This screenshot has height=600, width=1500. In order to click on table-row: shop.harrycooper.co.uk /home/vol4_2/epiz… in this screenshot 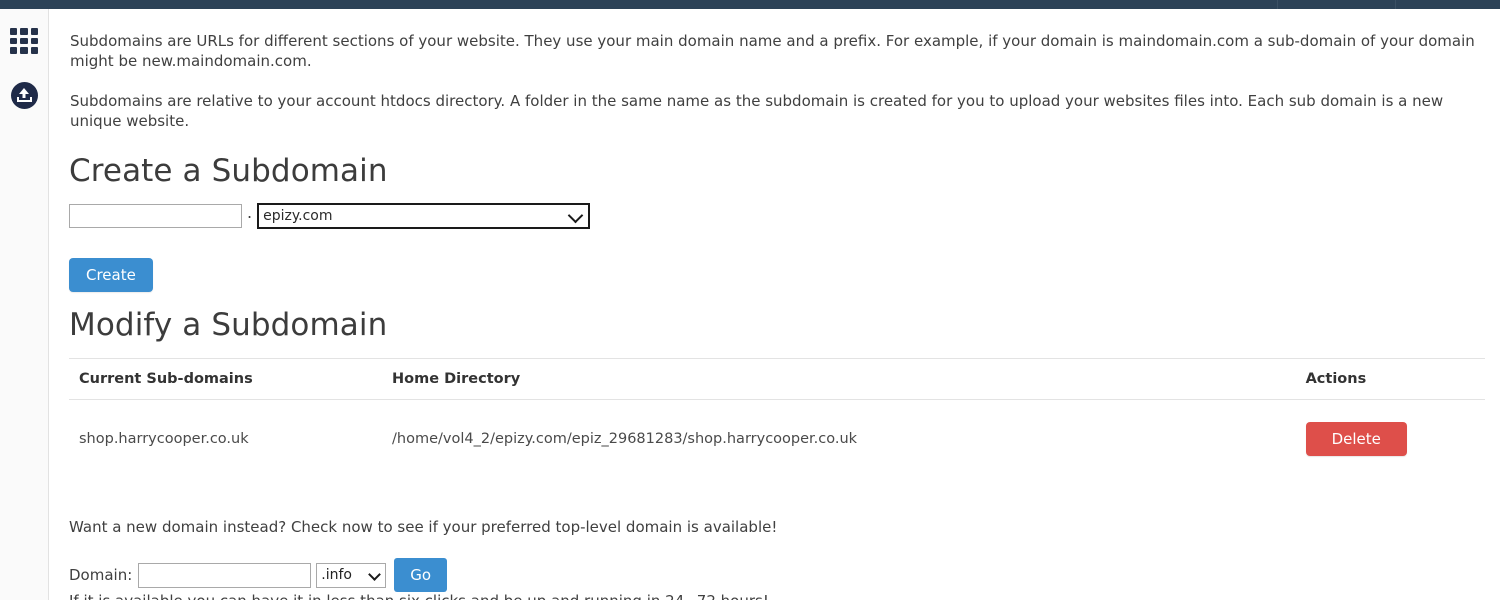, I will do `click(777, 439)`.